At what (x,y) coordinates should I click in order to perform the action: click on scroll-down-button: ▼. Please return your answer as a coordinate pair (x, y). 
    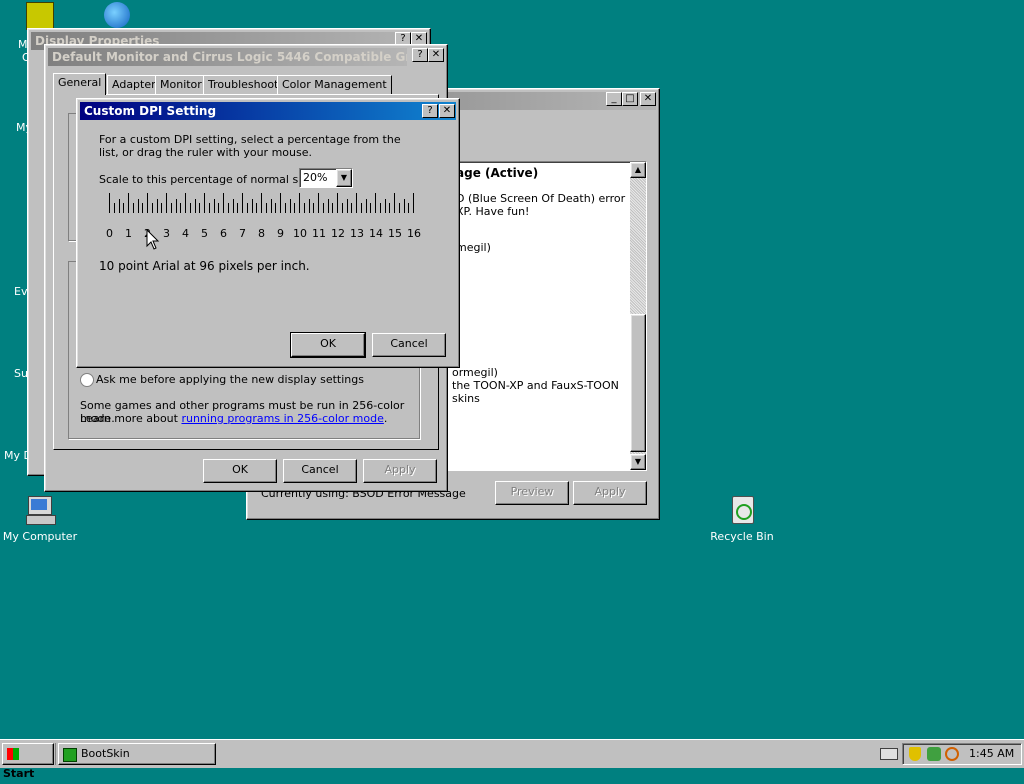
    Looking at the image, I should click on (638, 462).